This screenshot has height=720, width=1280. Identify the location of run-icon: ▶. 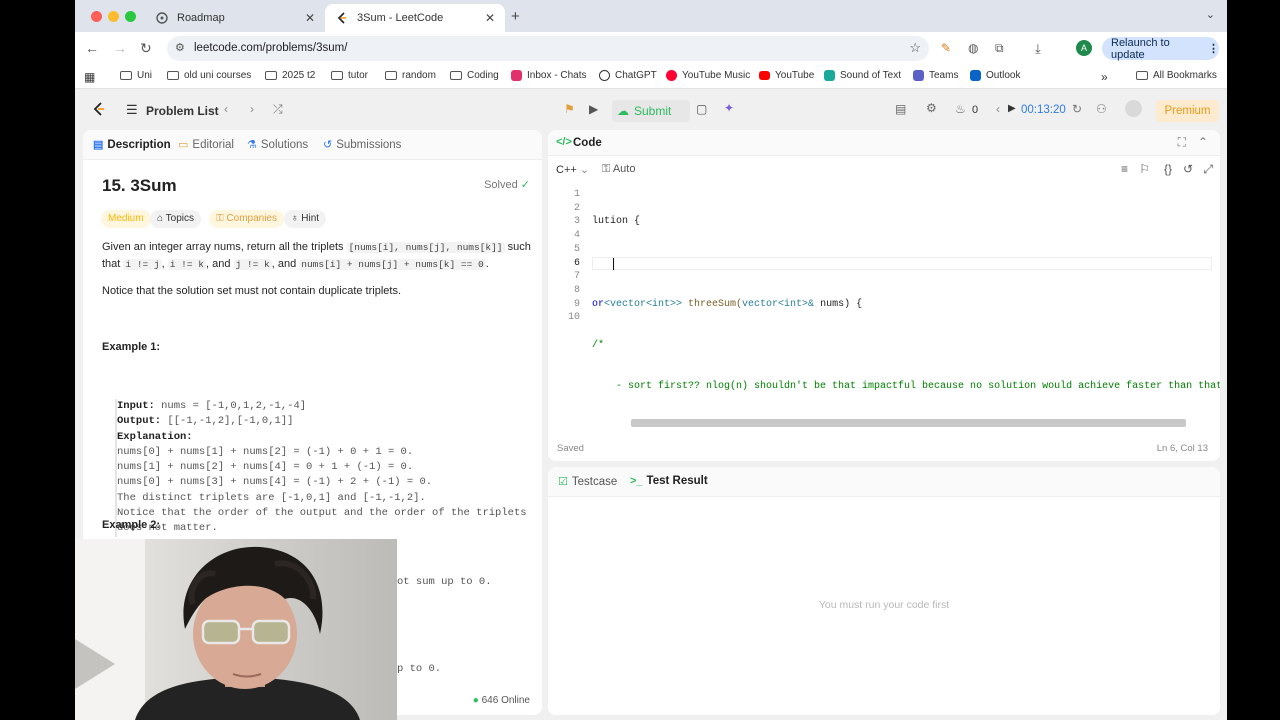
(593, 109).